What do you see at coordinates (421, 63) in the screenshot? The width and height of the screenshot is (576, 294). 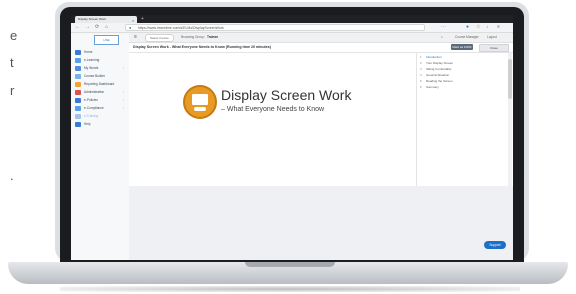 I see `toc-item-number: 2` at bounding box center [421, 63].